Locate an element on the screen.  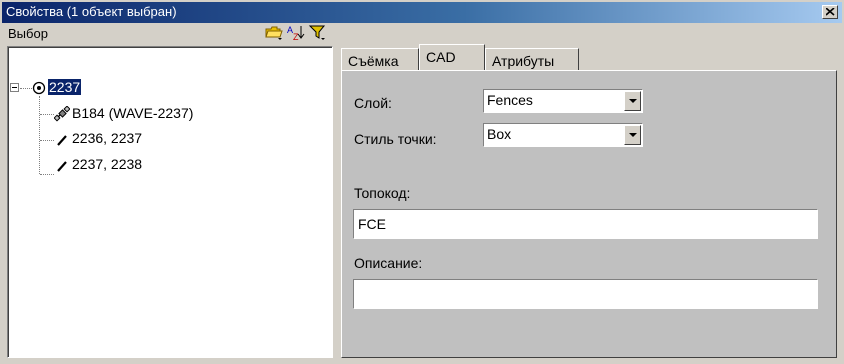
tab-cad: CAD is located at coordinates (452, 57).